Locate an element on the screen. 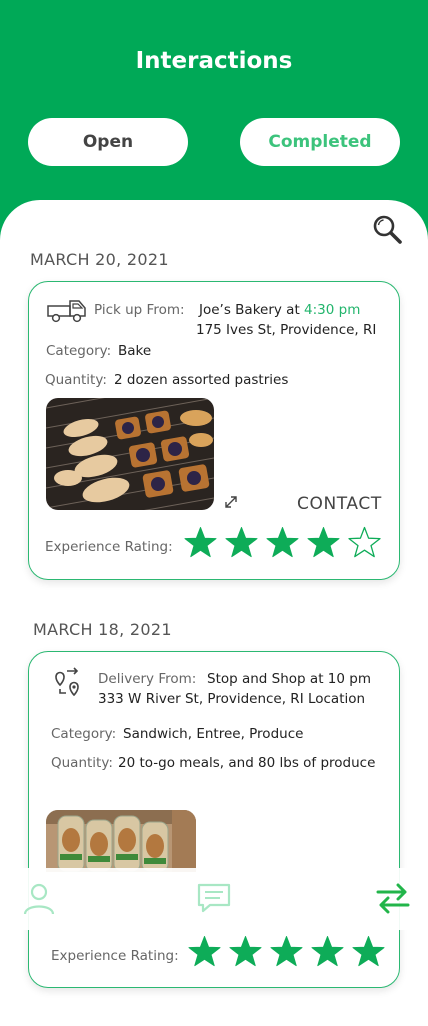 Image resolution: width=428 pixels, height=1026 pixels. pickup-place-name: Joe’s Bakery at is located at coordinates (252, 310).